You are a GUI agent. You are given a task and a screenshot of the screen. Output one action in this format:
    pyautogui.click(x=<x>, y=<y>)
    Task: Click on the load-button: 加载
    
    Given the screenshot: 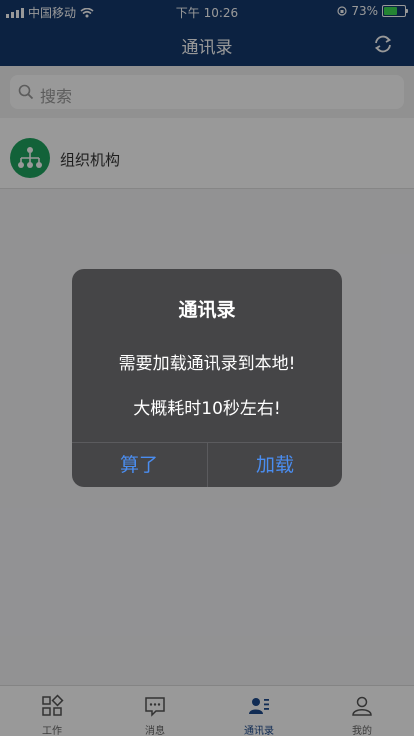 What is the action you would take?
    pyautogui.click(x=275, y=465)
    